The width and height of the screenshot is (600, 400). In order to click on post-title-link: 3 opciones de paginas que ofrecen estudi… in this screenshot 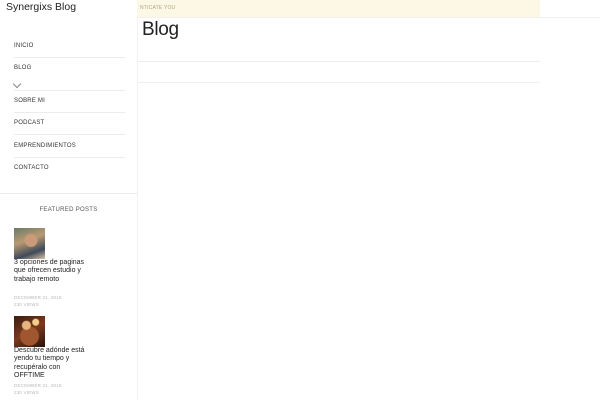, I will do `click(51, 271)`.